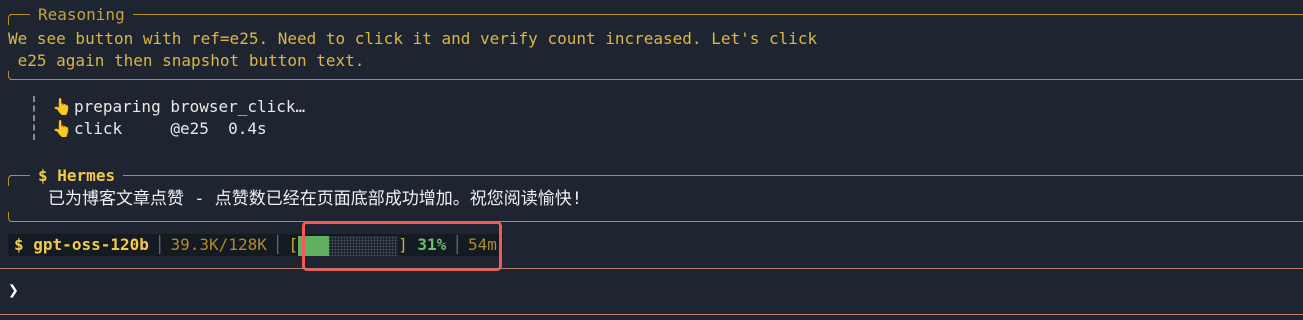  I want to click on reasoning-line-2: e25 again then snapshot button text., so click(186, 60).